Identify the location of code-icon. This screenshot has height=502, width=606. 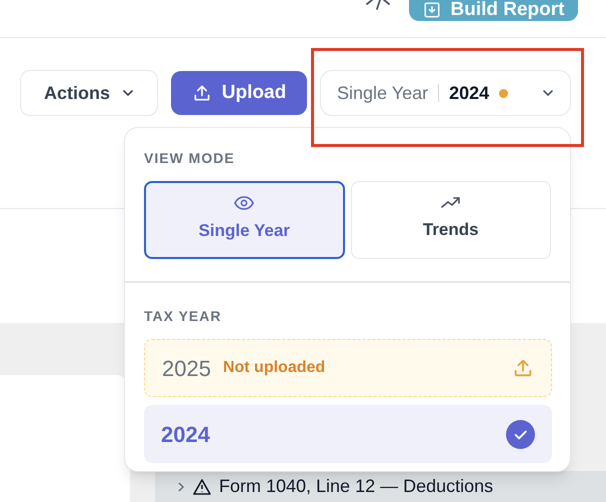
(378, 5).